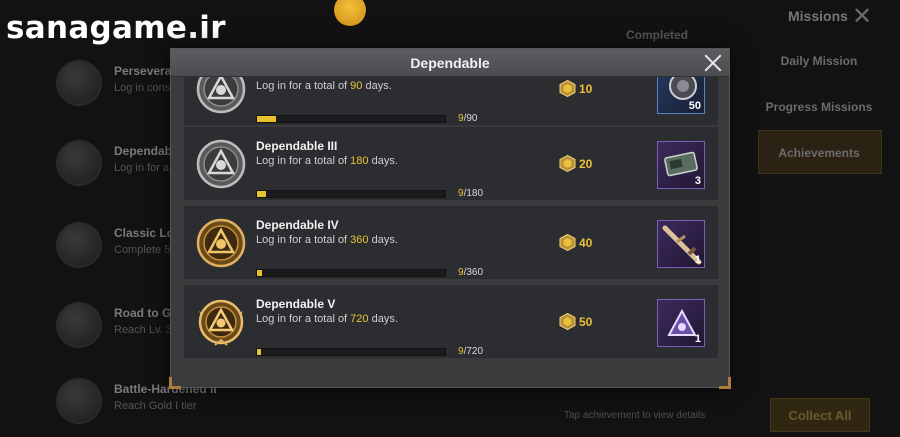  What do you see at coordinates (471, 351) in the screenshot?
I see `progress-text: 9/720` at bounding box center [471, 351].